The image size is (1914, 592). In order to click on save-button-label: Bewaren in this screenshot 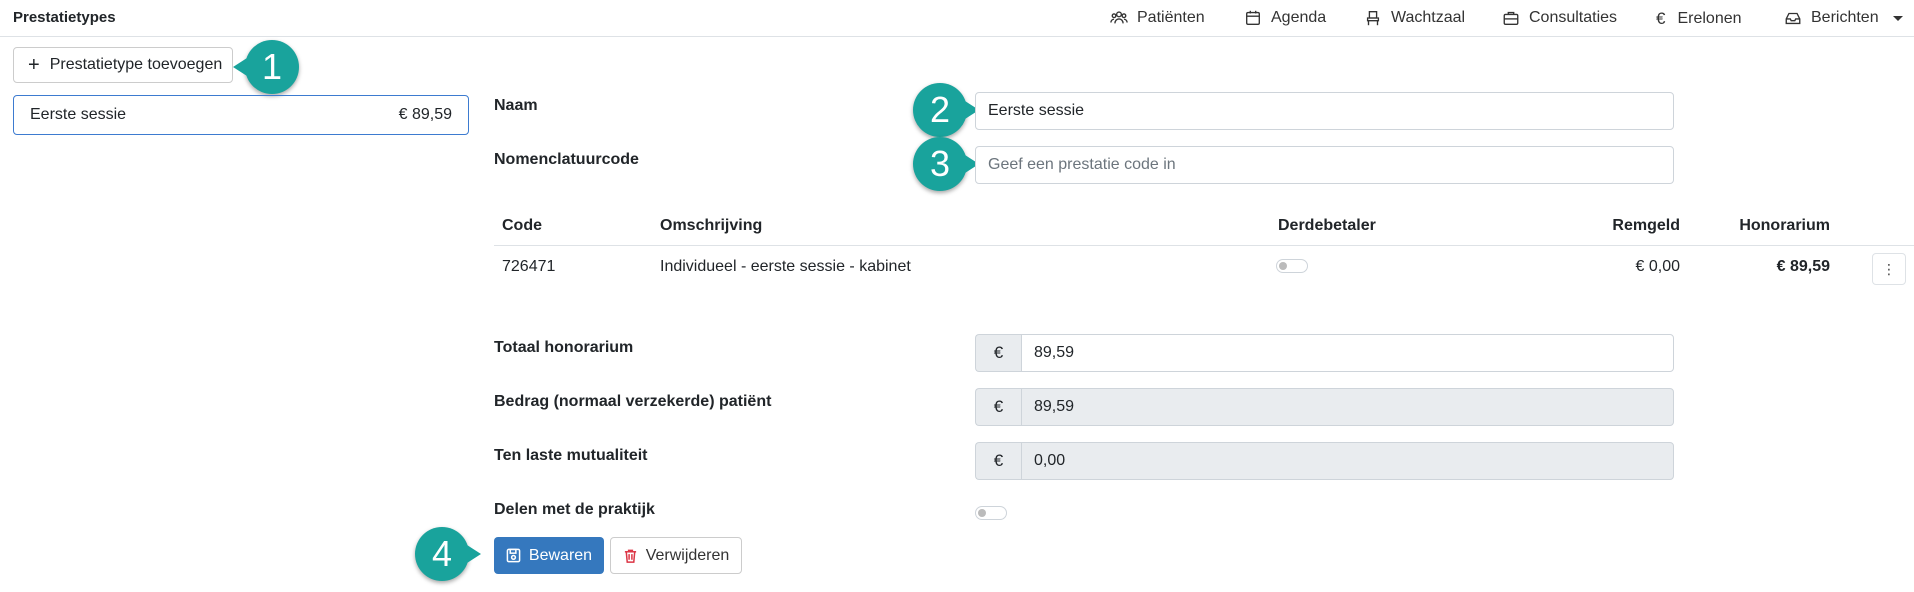, I will do `click(560, 555)`.